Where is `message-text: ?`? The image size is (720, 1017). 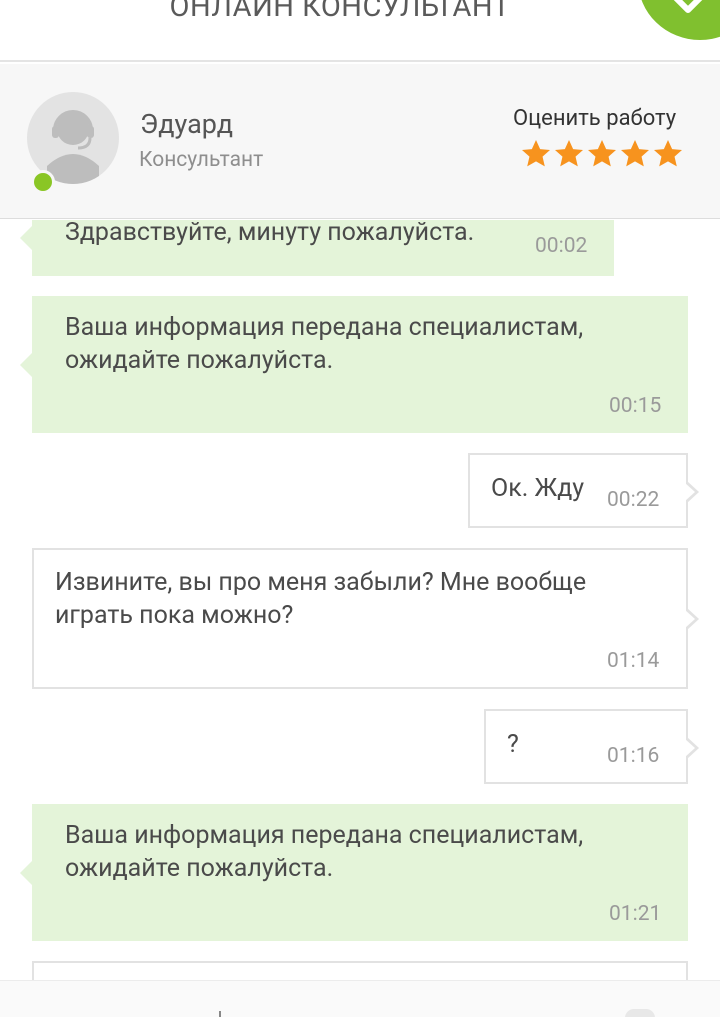
message-text: ? is located at coordinates (513, 744).